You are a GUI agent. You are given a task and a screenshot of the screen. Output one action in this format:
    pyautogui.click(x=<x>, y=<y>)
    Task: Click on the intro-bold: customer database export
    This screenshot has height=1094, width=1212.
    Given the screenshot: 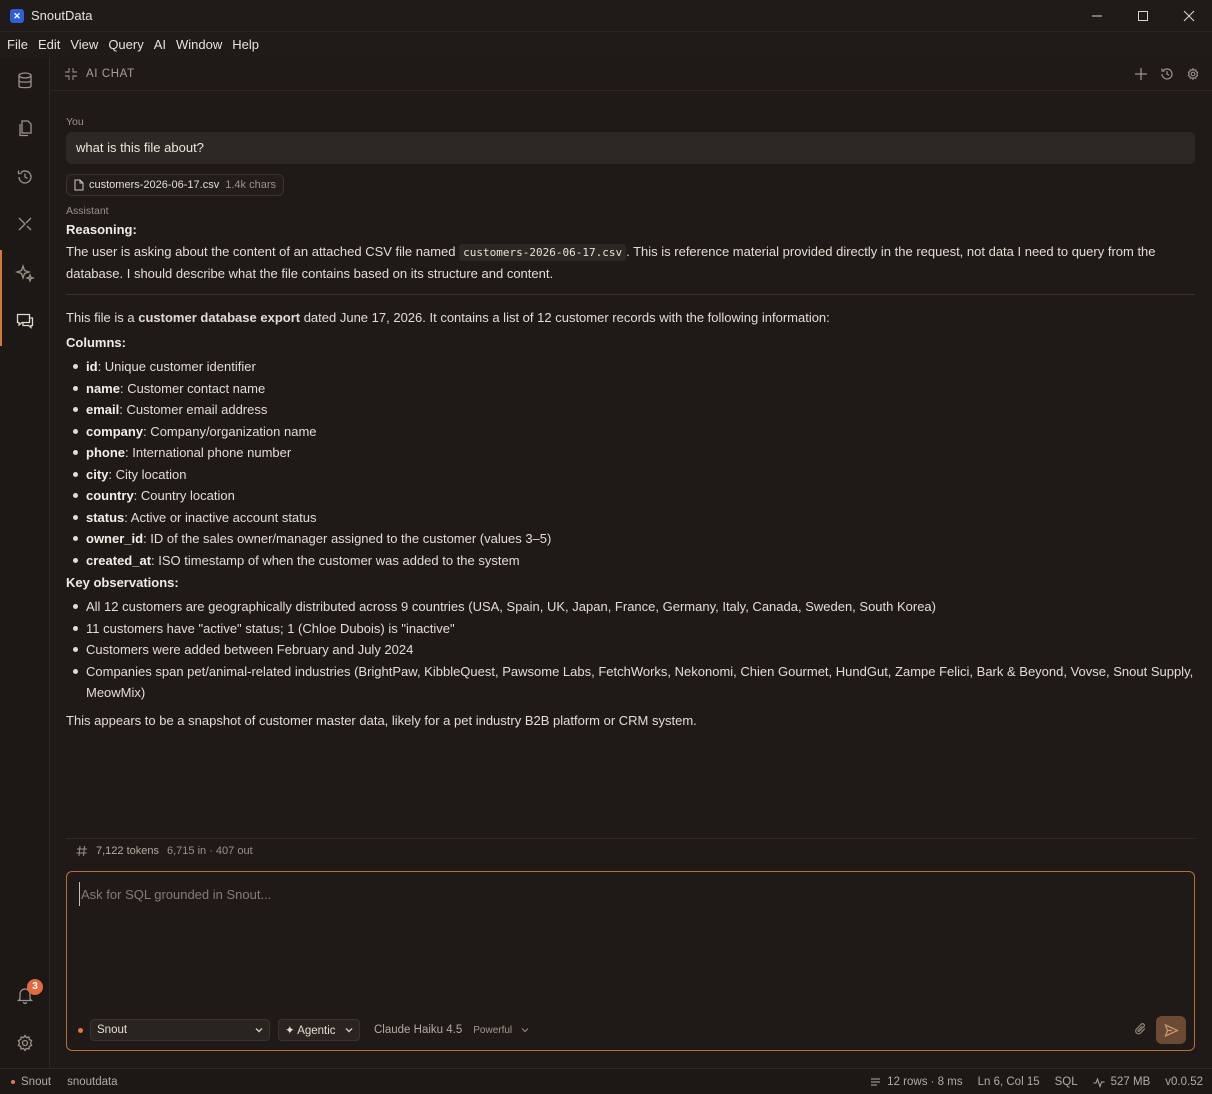 What is the action you would take?
    pyautogui.click(x=219, y=317)
    